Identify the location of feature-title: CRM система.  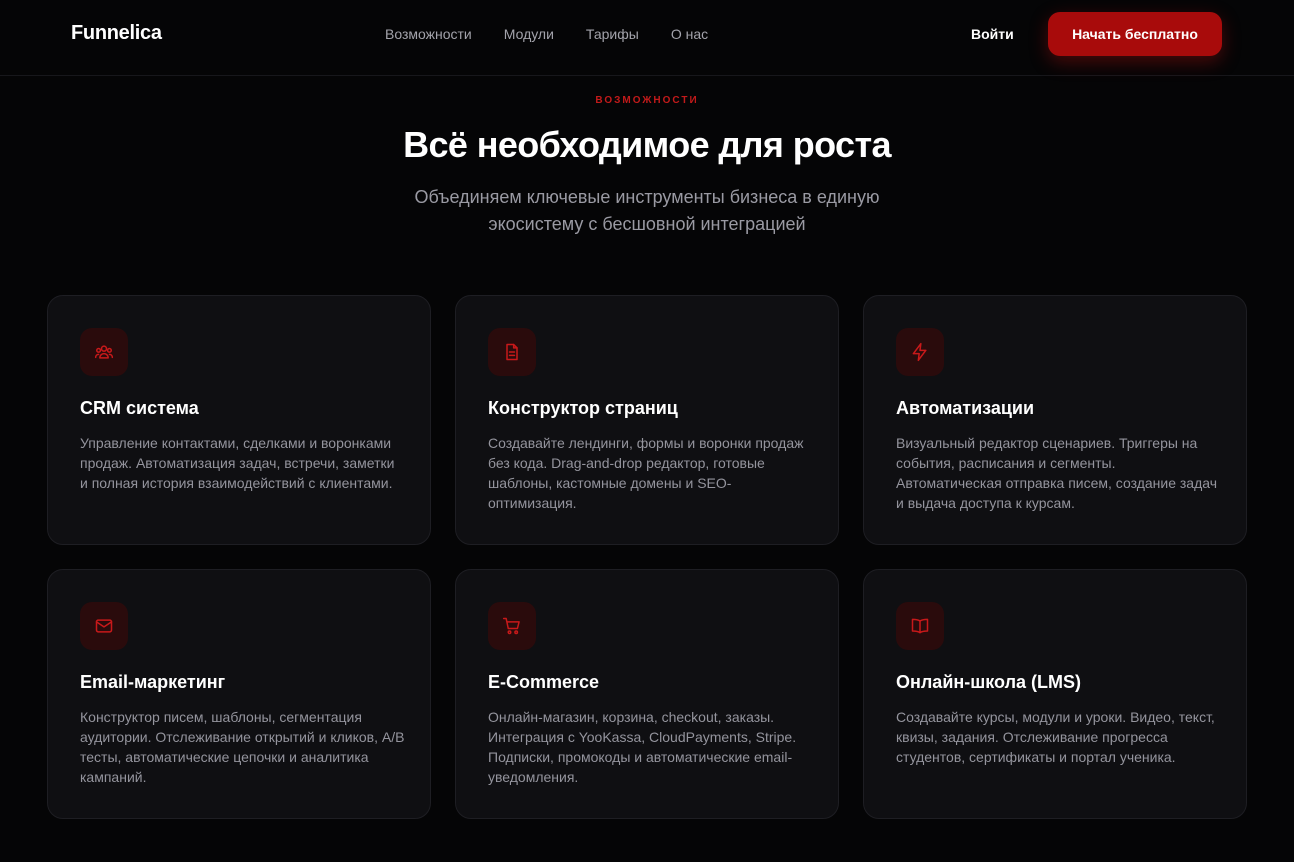
(139, 408).